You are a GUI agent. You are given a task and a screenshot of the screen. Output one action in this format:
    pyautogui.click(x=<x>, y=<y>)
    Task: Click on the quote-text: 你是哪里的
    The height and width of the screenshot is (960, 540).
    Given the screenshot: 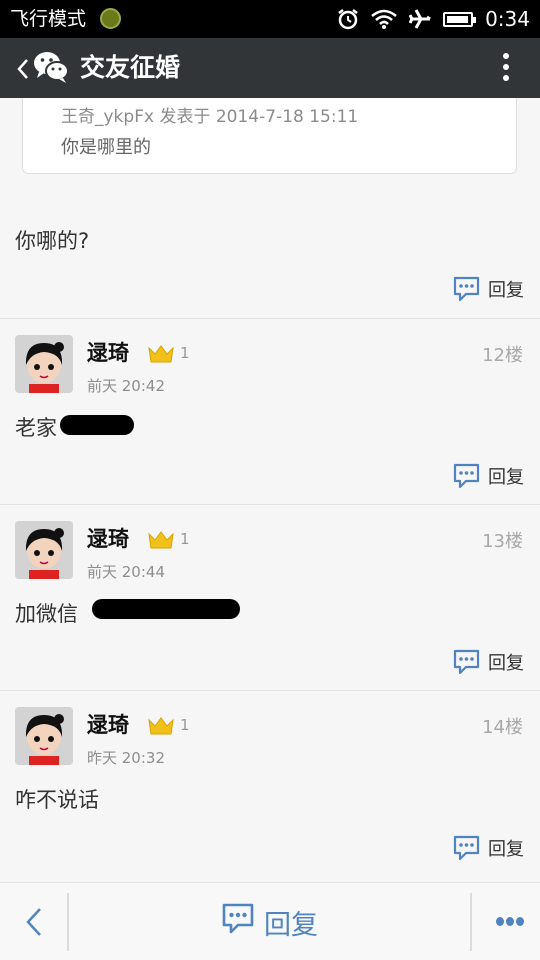 What is the action you would take?
    pyautogui.click(x=106, y=147)
    